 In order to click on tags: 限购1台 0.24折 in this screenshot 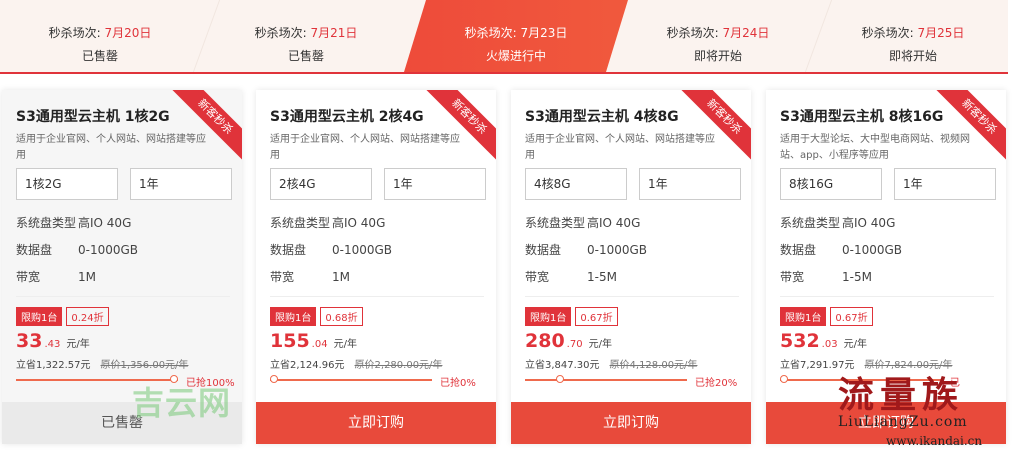, I will do `click(64, 316)`.